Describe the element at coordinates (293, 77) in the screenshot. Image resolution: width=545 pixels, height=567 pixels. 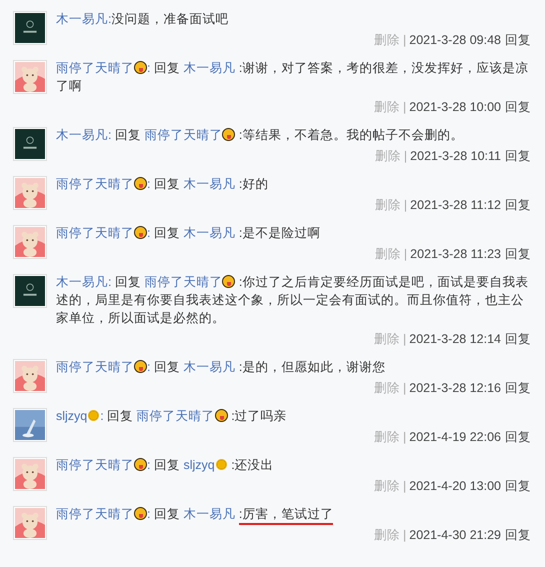
I see `comment-text: 雨停了天晴了 : 回复 木一易凡 :谢谢，对了答案，考的很差，没发挥好，应该是凉了啊` at that location.